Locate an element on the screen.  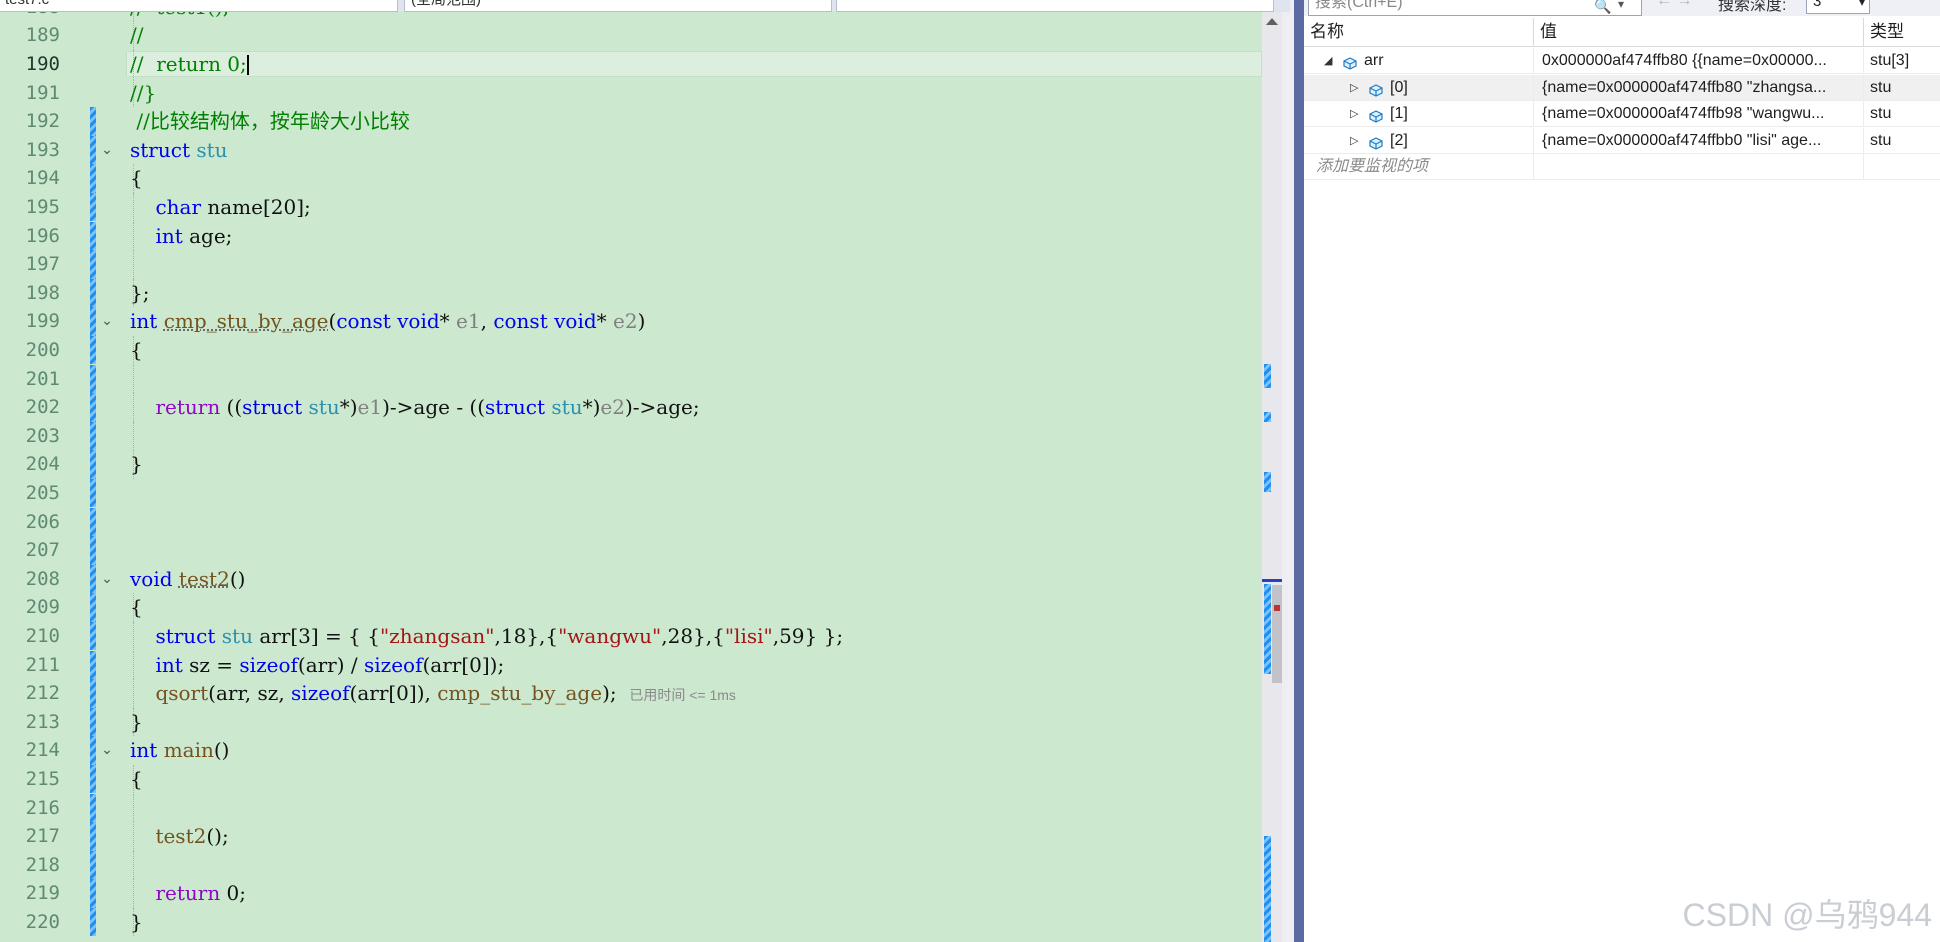
code-line: 219 return 0; is located at coordinates (631, 893).